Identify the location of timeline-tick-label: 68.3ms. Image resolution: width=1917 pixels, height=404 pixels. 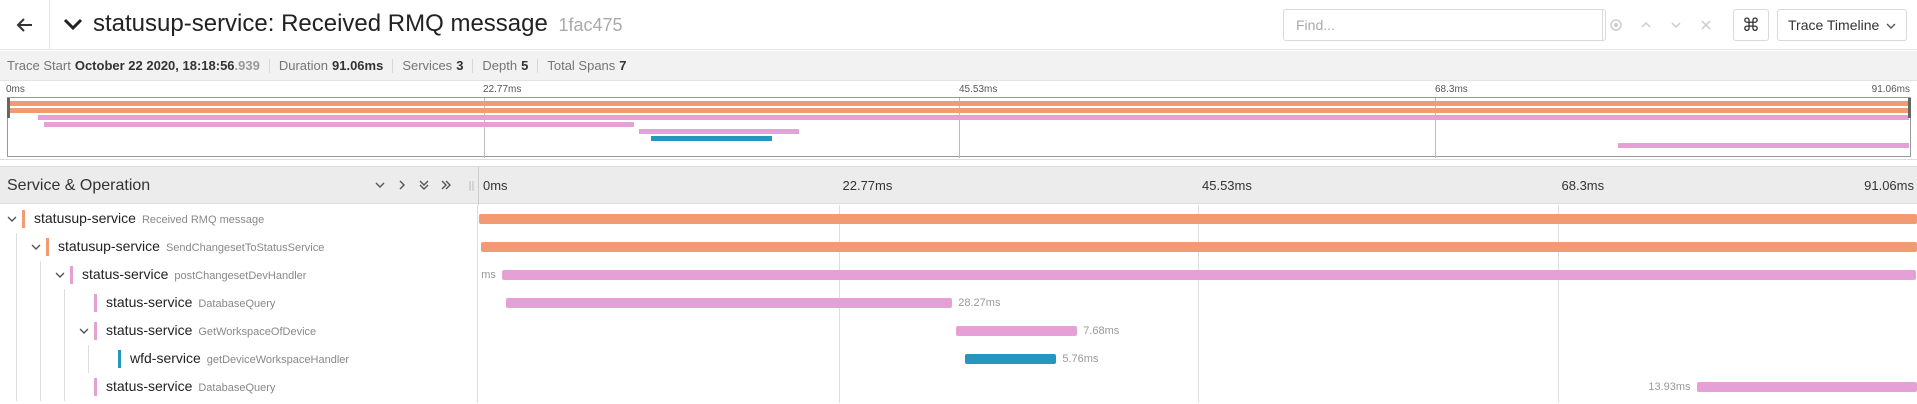
(1583, 185).